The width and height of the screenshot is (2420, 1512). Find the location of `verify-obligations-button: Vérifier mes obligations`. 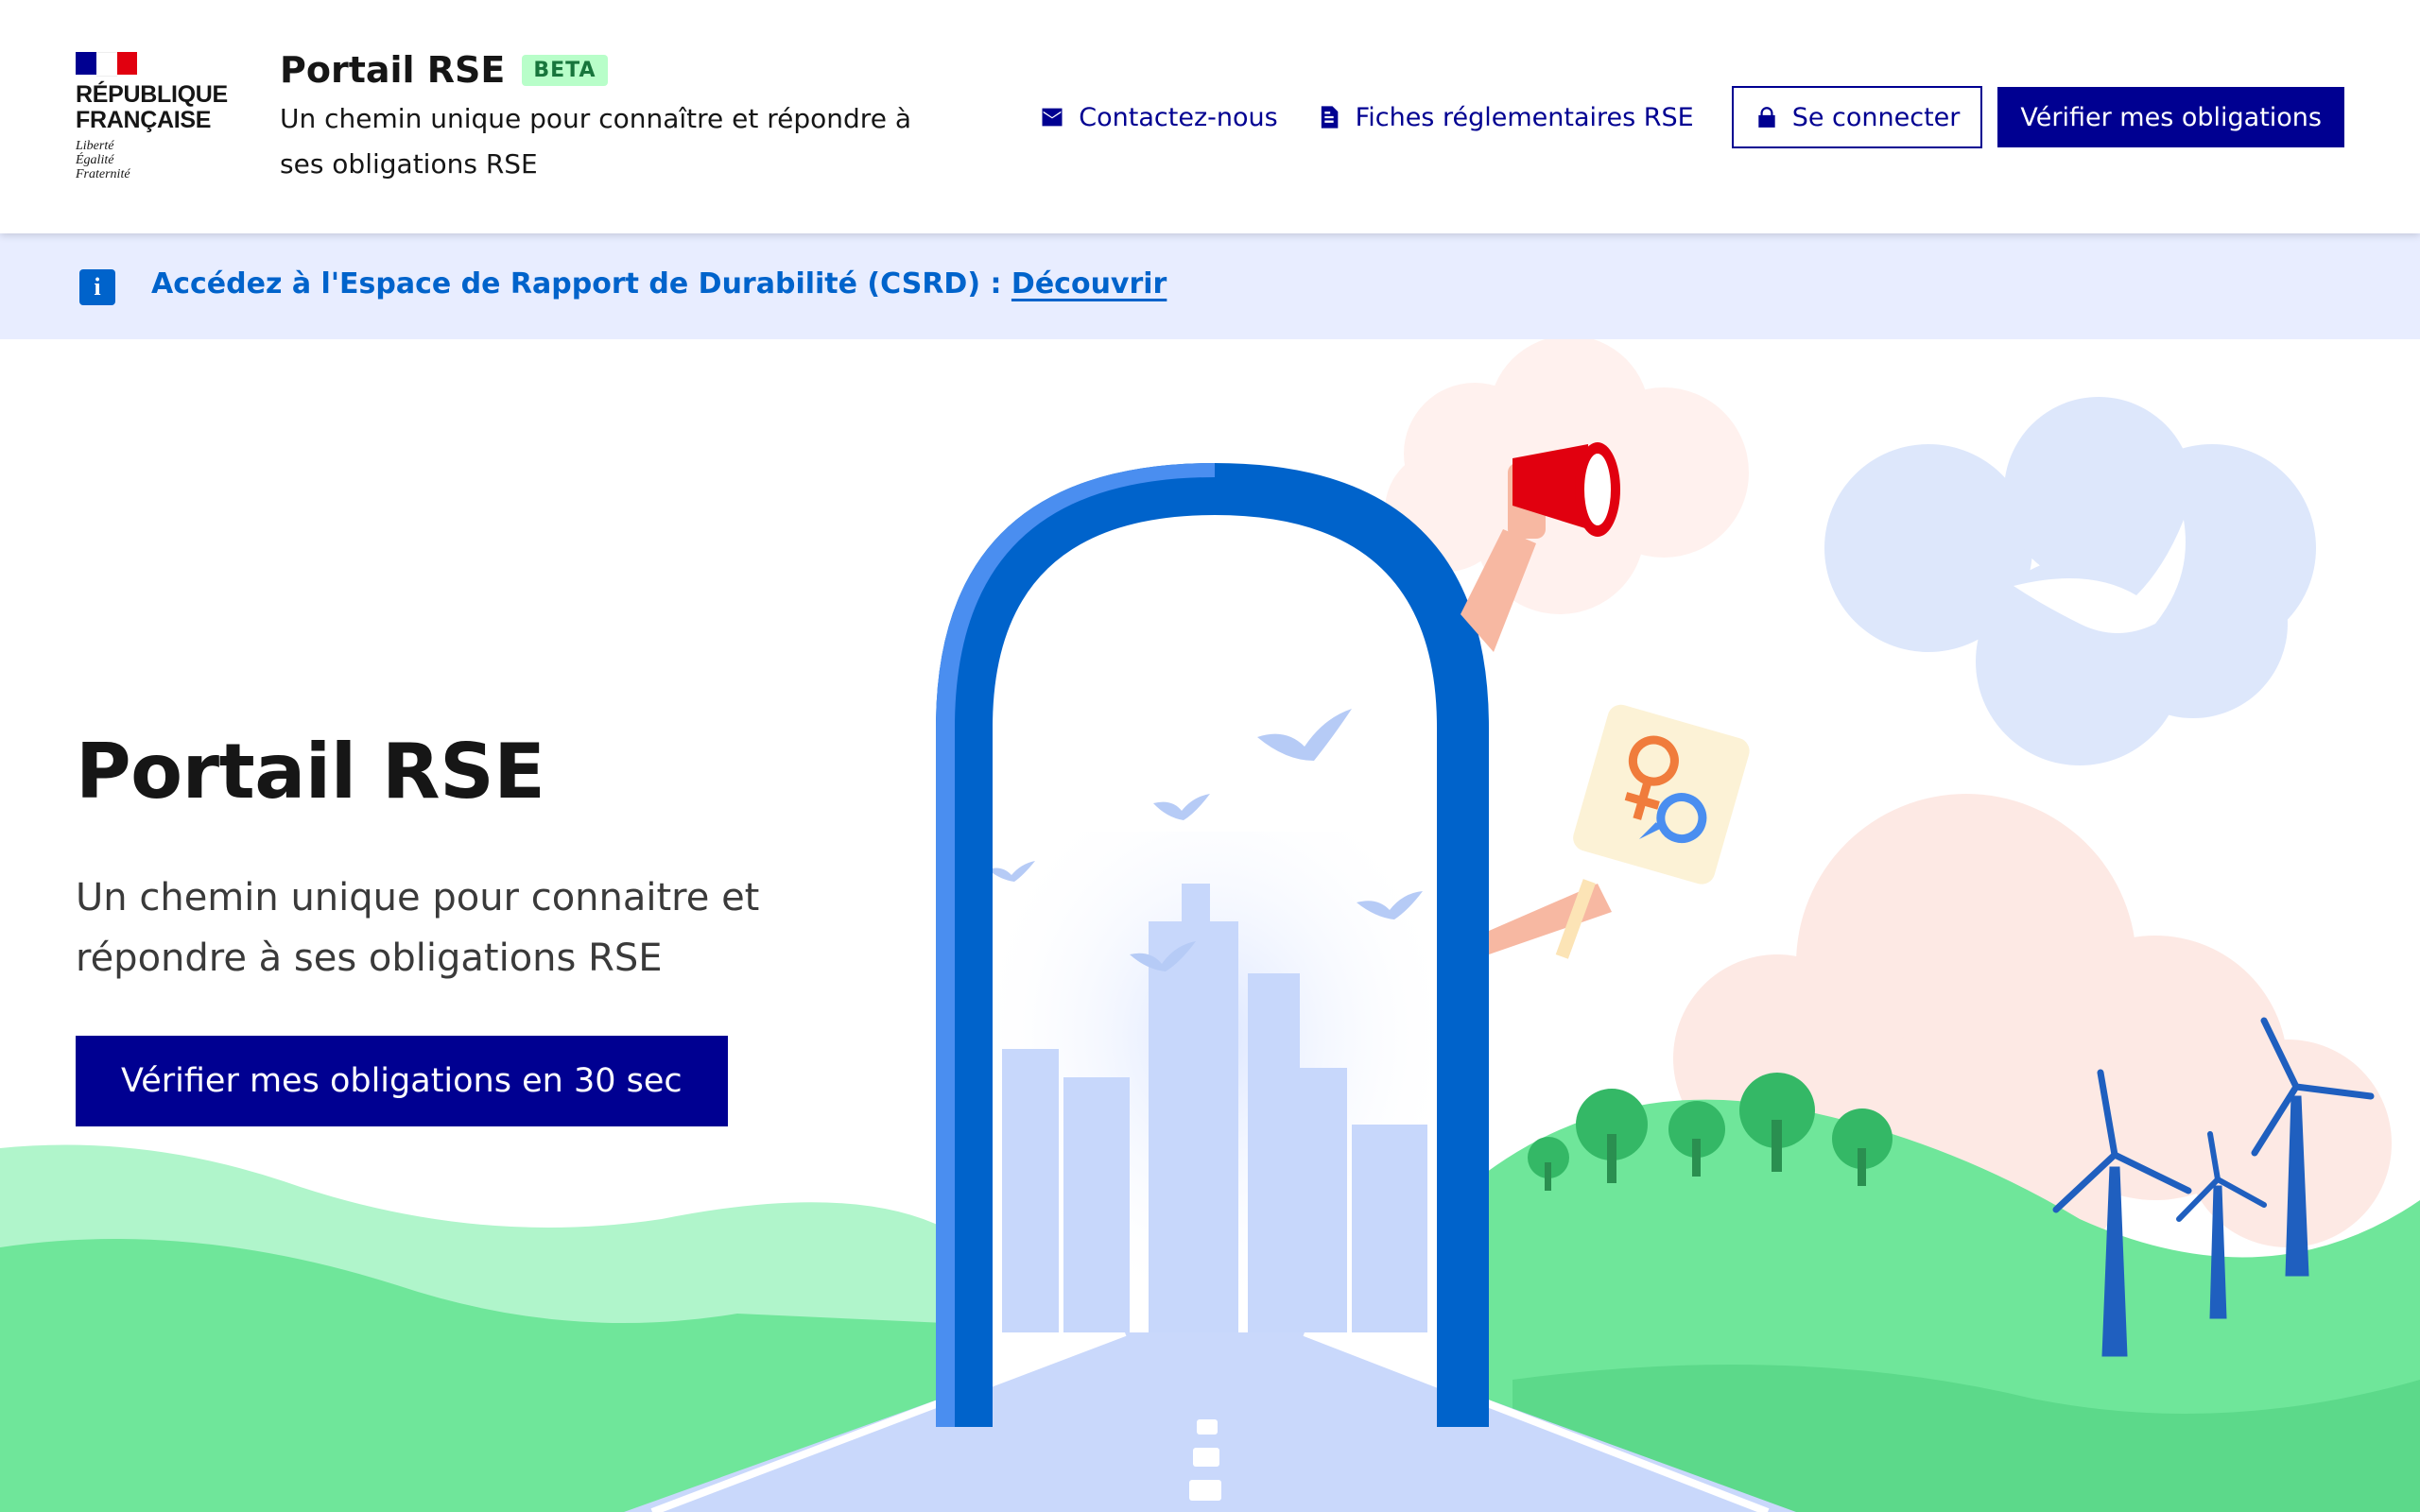

verify-obligations-button: Vérifier mes obligations is located at coordinates (2170, 117).